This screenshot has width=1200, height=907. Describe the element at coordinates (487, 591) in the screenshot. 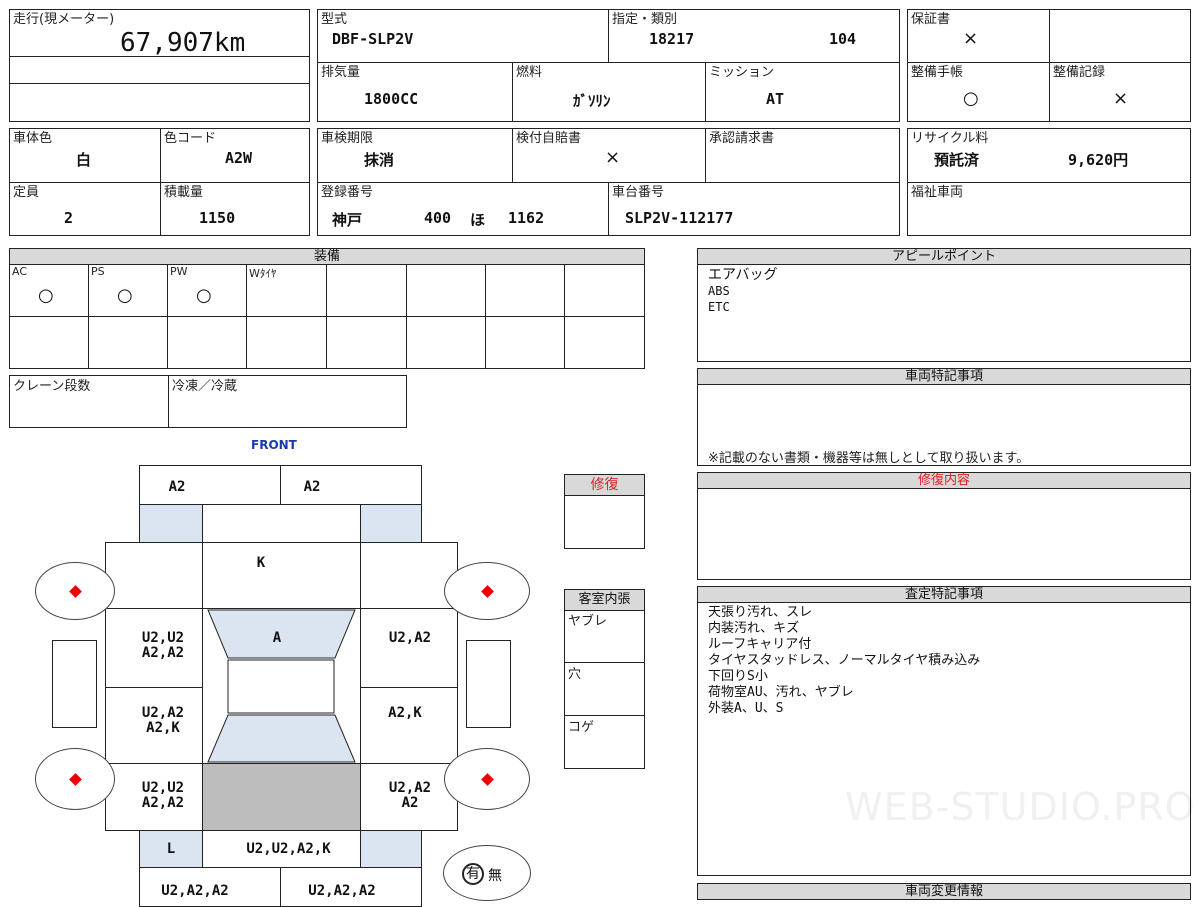

I see `wheel-front-right` at that location.